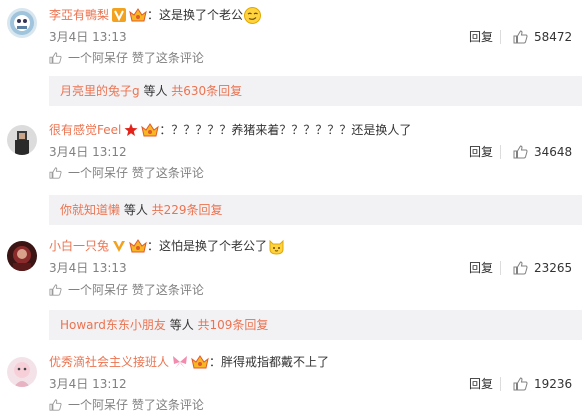  I want to click on username: 优秀滴社会主义接班人, so click(109, 362).